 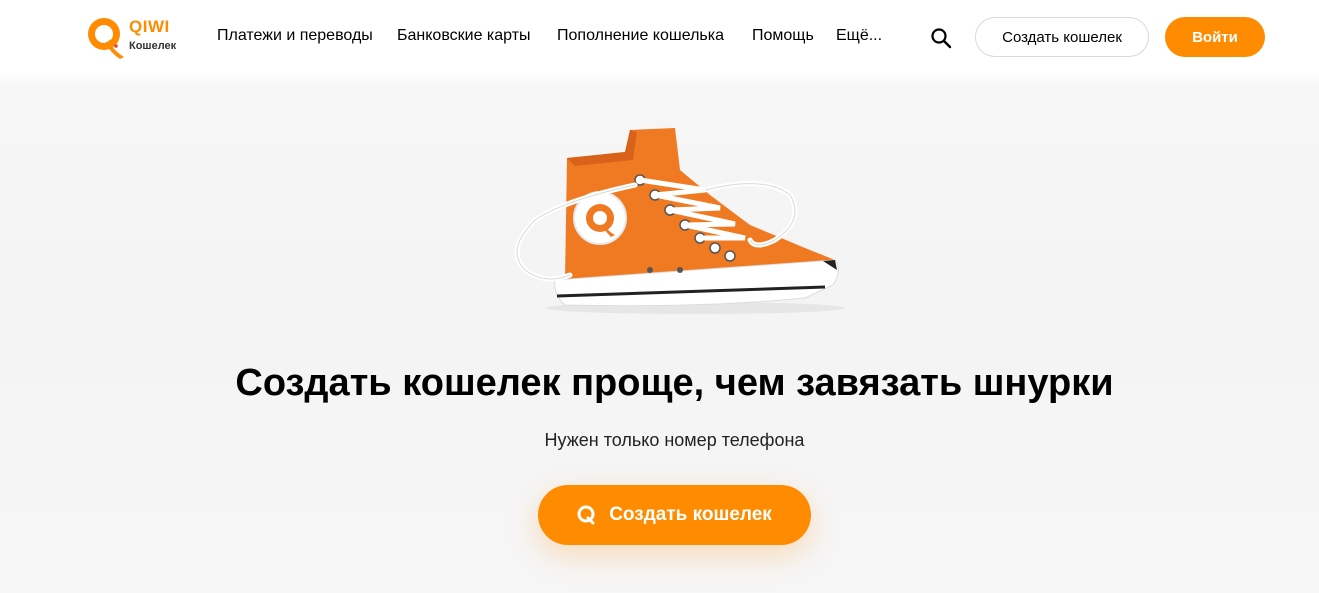 I want to click on nav-item-help: Помощь, so click(x=783, y=36).